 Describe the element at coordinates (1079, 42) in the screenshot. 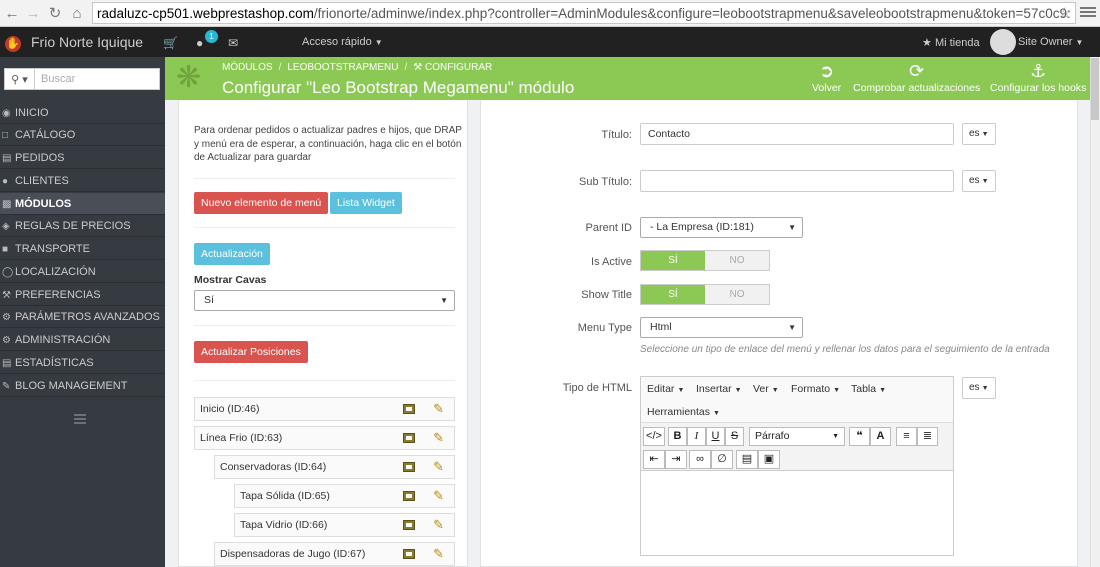

I see `caret-down-icon: ▼` at that location.